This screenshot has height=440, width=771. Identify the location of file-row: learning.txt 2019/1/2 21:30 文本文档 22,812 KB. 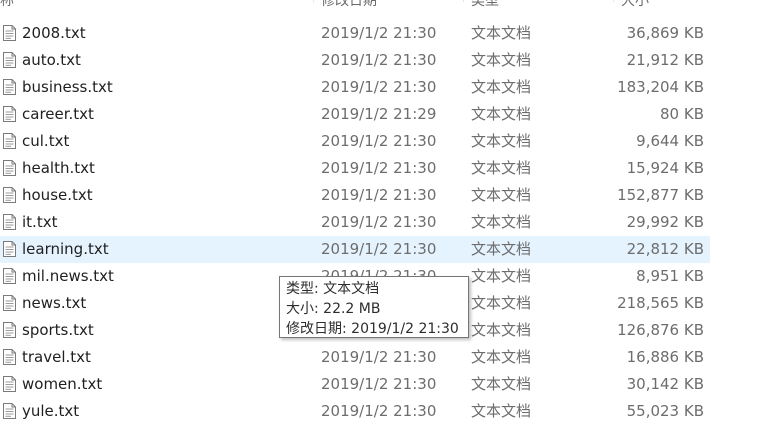
(355, 249).